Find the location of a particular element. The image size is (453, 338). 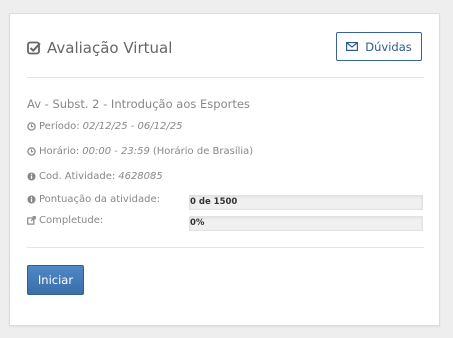

envelope-icon is located at coordinates (352, 46).